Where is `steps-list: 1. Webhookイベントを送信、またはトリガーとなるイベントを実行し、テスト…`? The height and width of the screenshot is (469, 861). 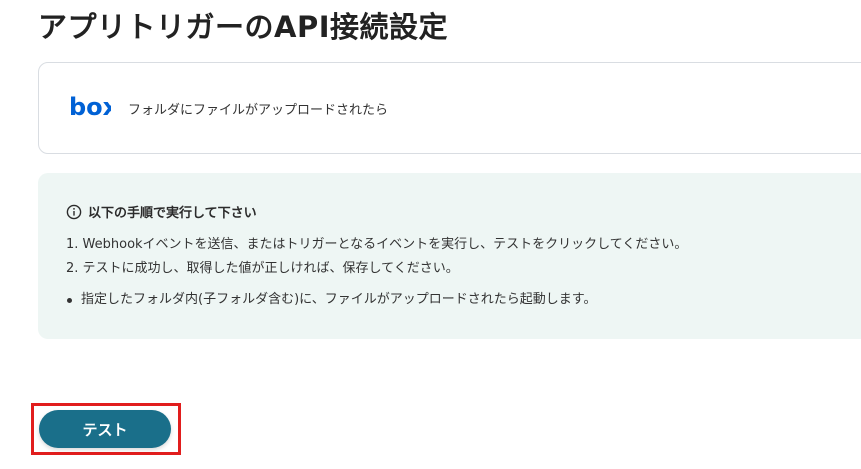 steps-list: 1. Webhookイベントを送信、またはトリガーとなるイベントを実行し、テスト… is located at coordinates (376, 257).